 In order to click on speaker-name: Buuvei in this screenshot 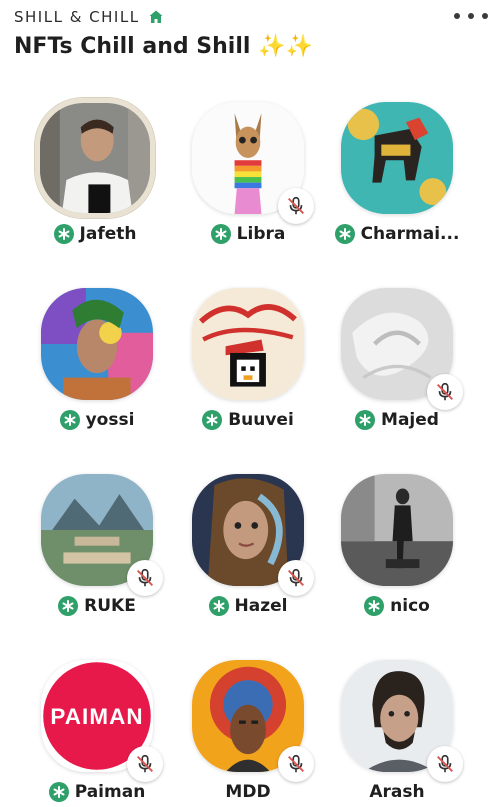, I will do `click(261, 420)`.